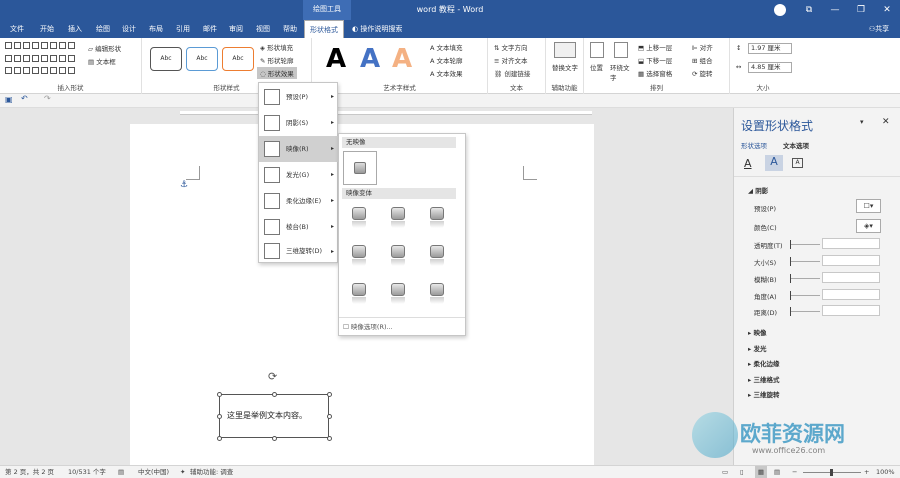 The width and height of the screenshot is (900, 478). I want to click on shape-gallery, so click(42, 60).